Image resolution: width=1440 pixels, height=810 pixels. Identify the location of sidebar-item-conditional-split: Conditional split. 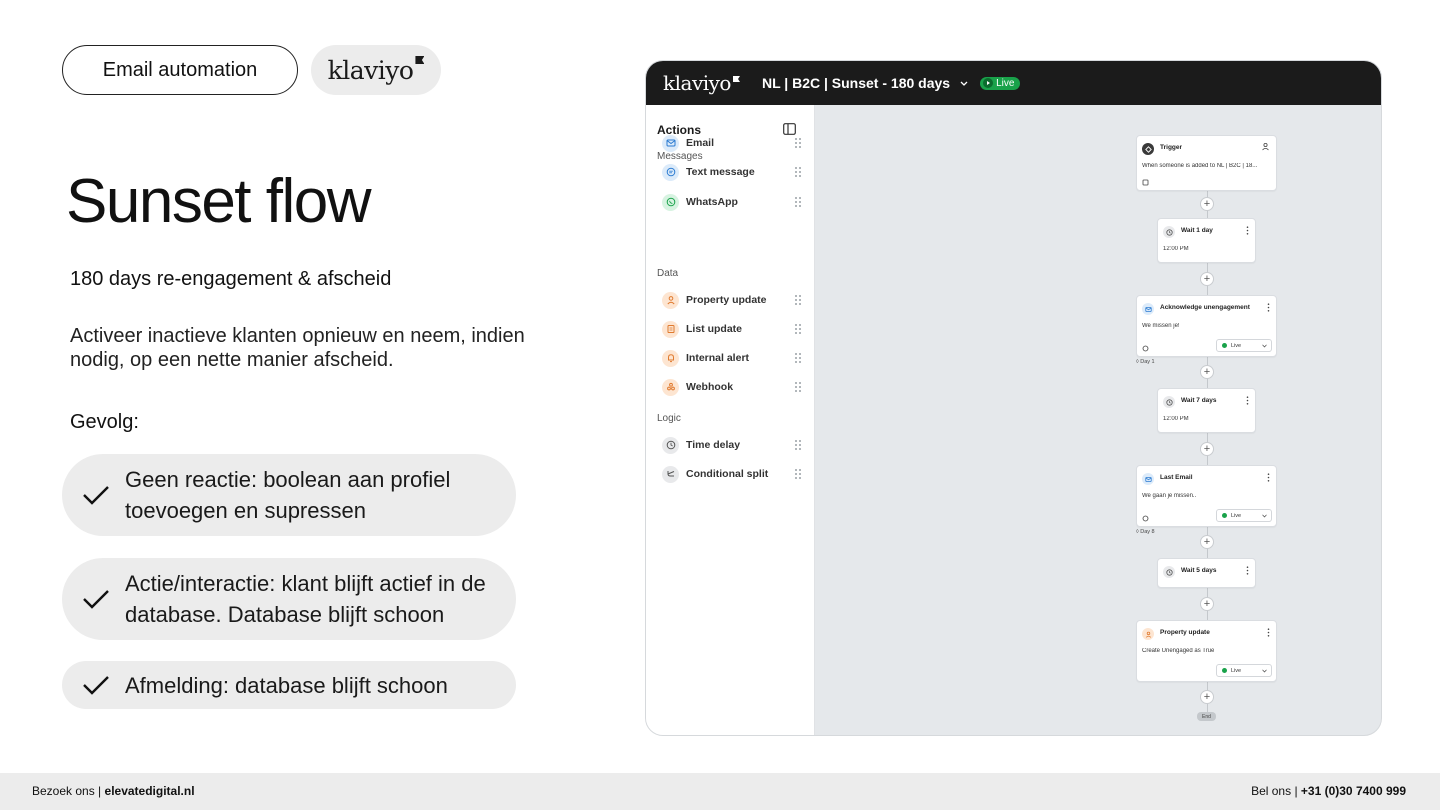
(732, 474).